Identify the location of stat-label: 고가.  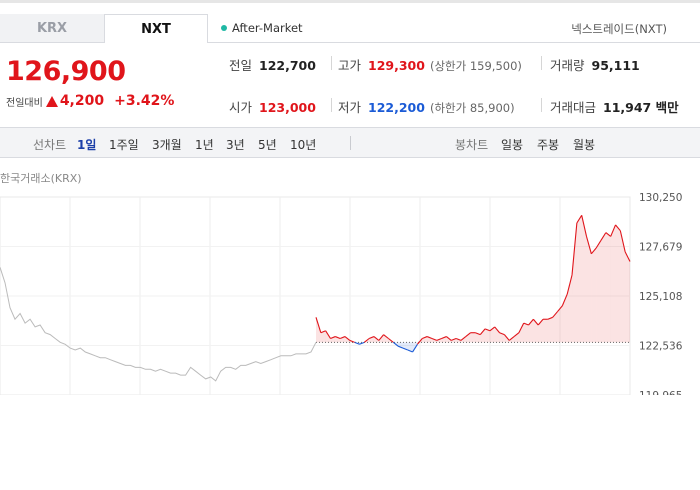
(350, 65).